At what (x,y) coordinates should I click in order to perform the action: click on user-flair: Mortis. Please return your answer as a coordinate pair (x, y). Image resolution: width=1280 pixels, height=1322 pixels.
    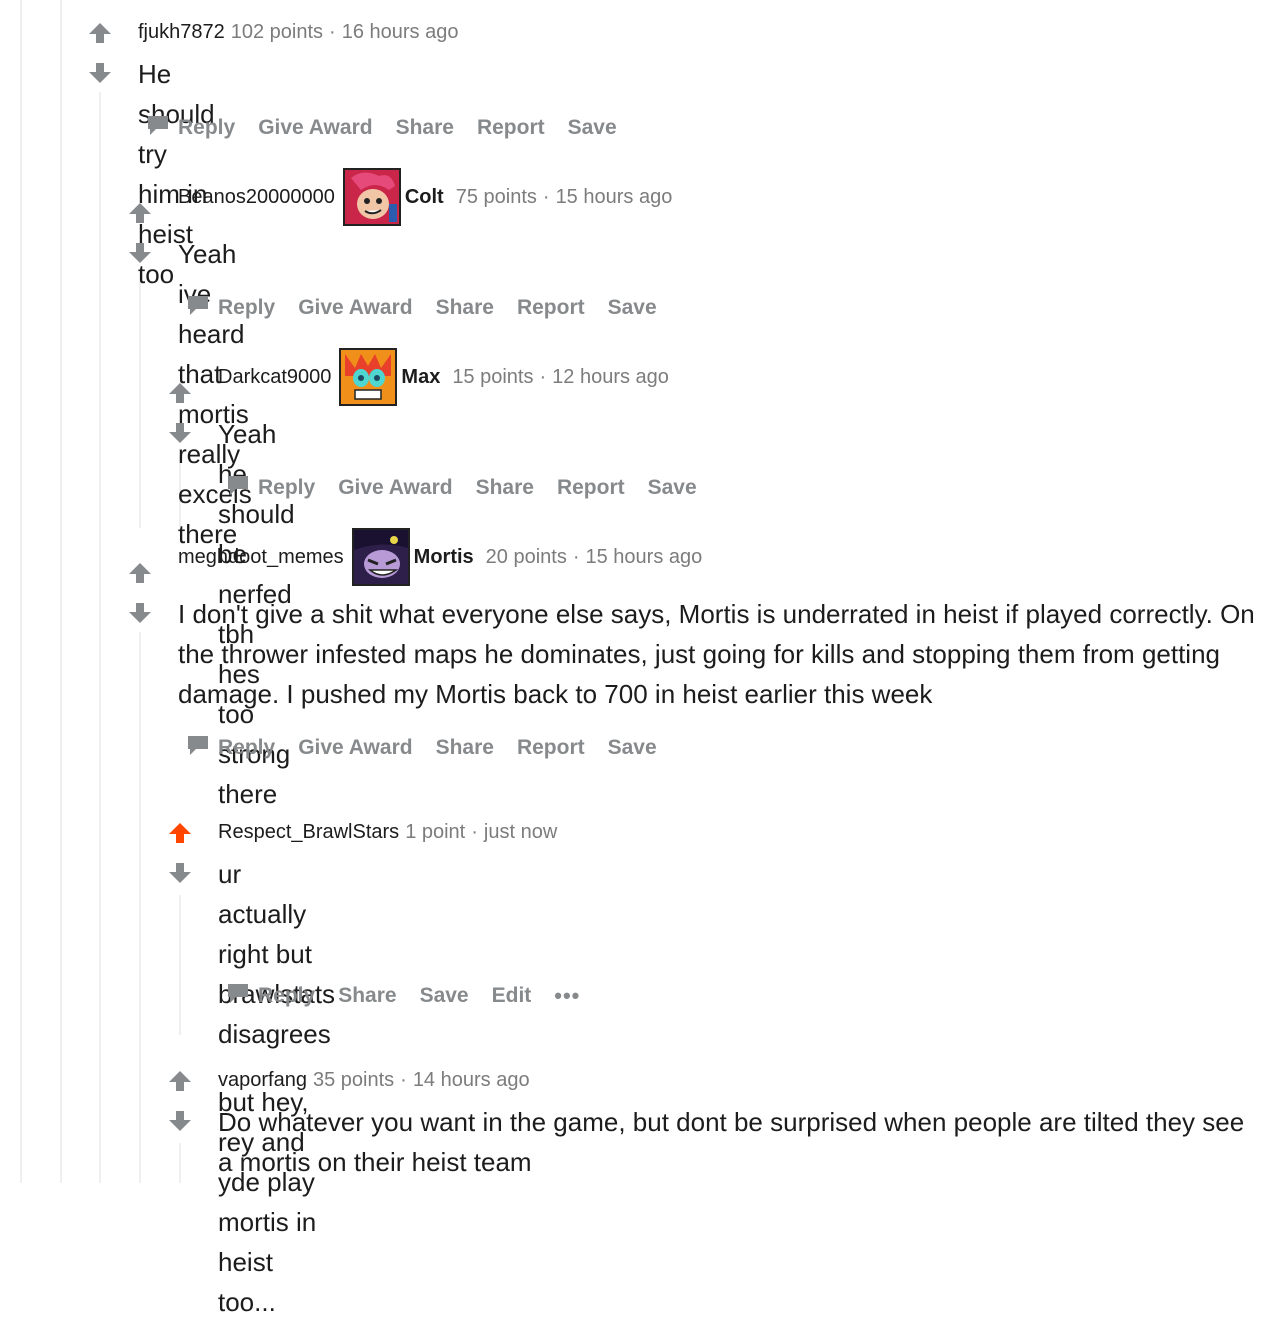
    Looking at the image, I should click on (443, 556).